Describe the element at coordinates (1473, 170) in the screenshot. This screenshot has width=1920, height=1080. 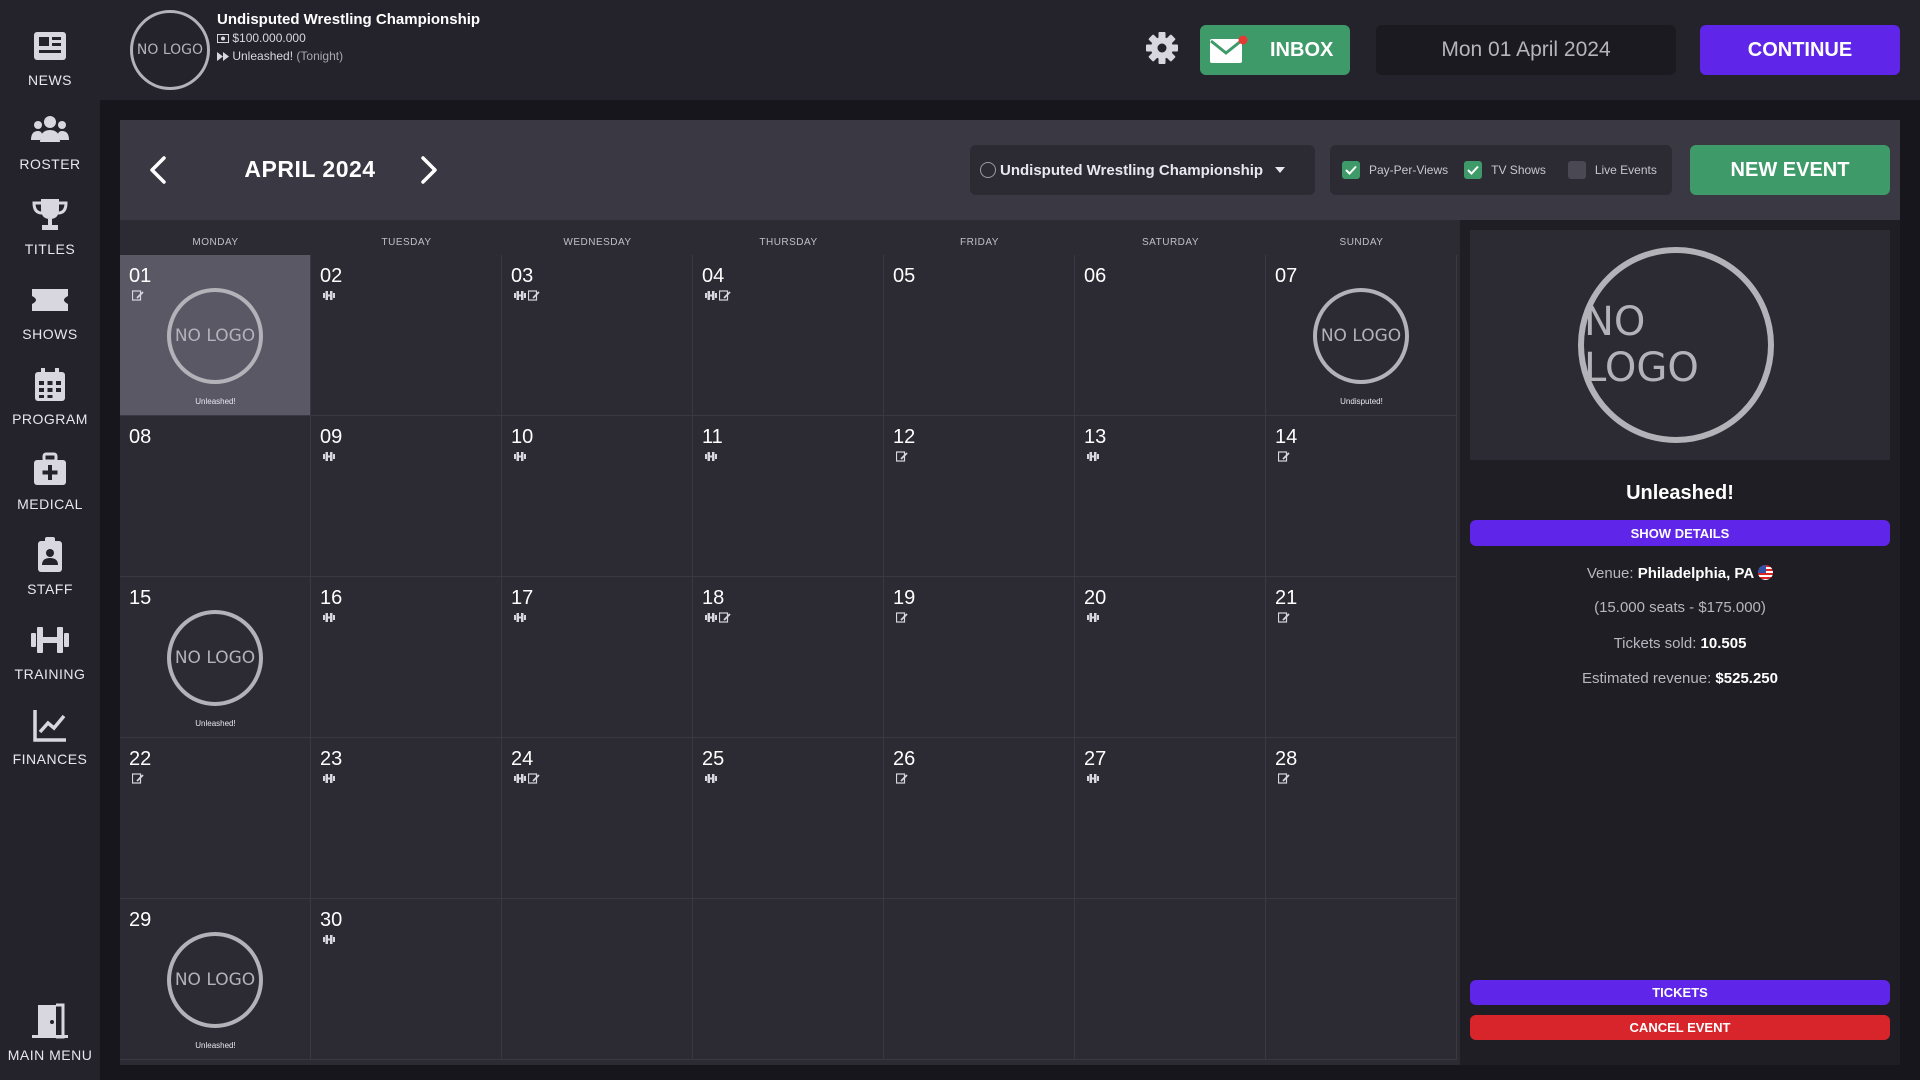
I see `tv-shows-checkbox` at that location.